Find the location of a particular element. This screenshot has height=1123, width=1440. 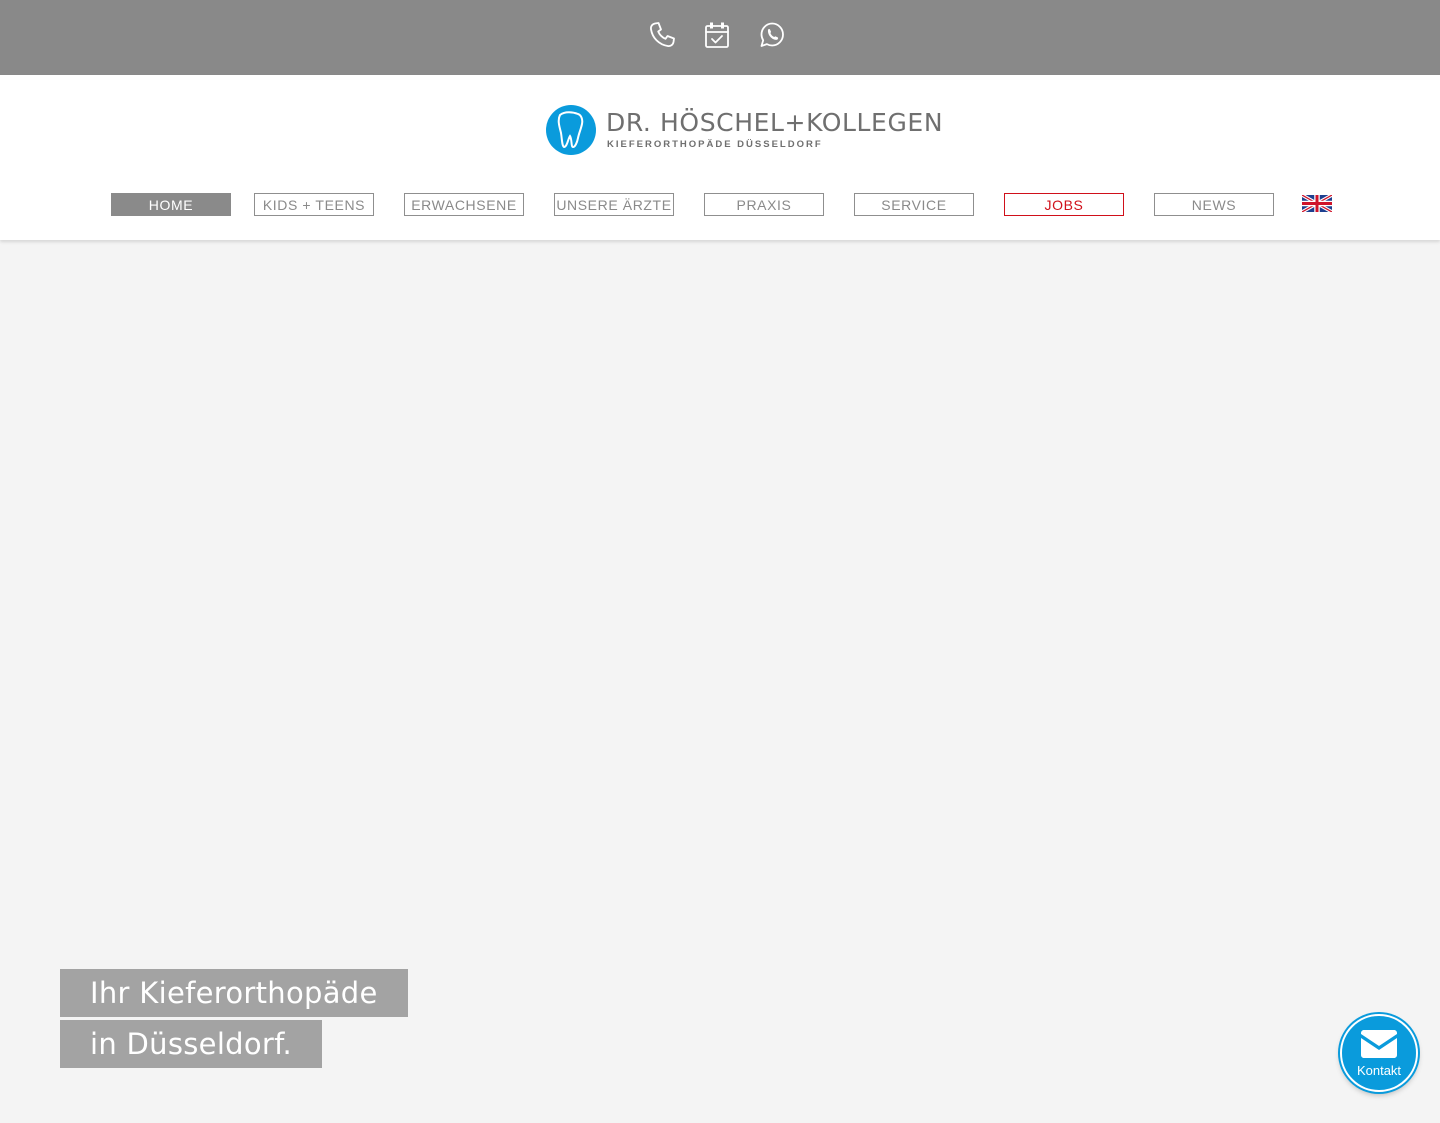

nav-item-kids-teens: KIDS + TEENS is located at coordinates (314, 204).